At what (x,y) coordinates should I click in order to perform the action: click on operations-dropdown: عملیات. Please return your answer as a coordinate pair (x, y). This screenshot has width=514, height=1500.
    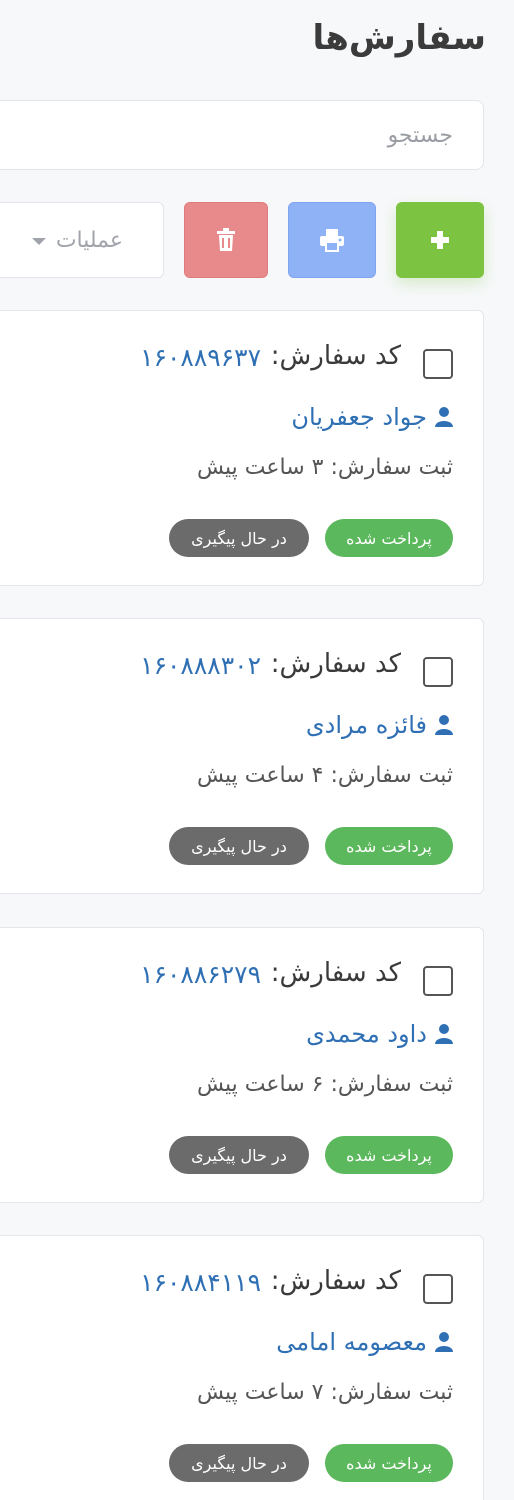
    Looking at the image, I should click on (82, 240).